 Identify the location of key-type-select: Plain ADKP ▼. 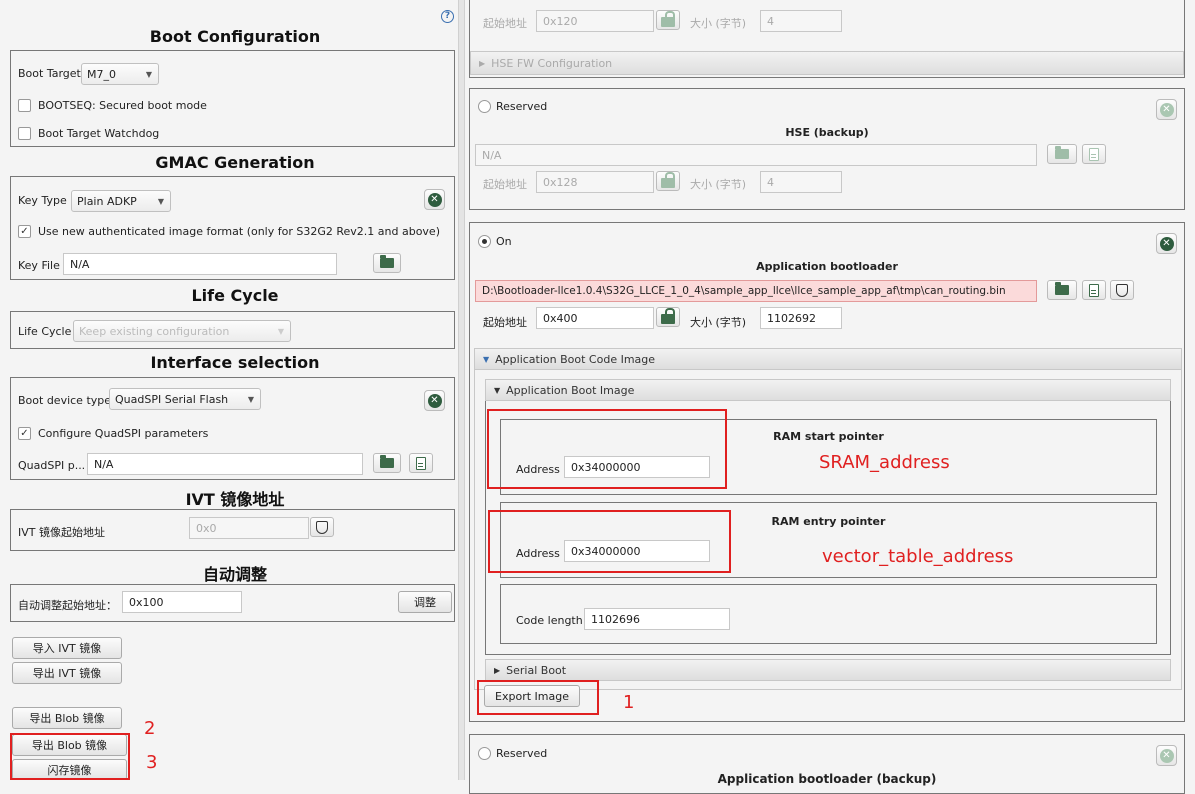
(121, 201).